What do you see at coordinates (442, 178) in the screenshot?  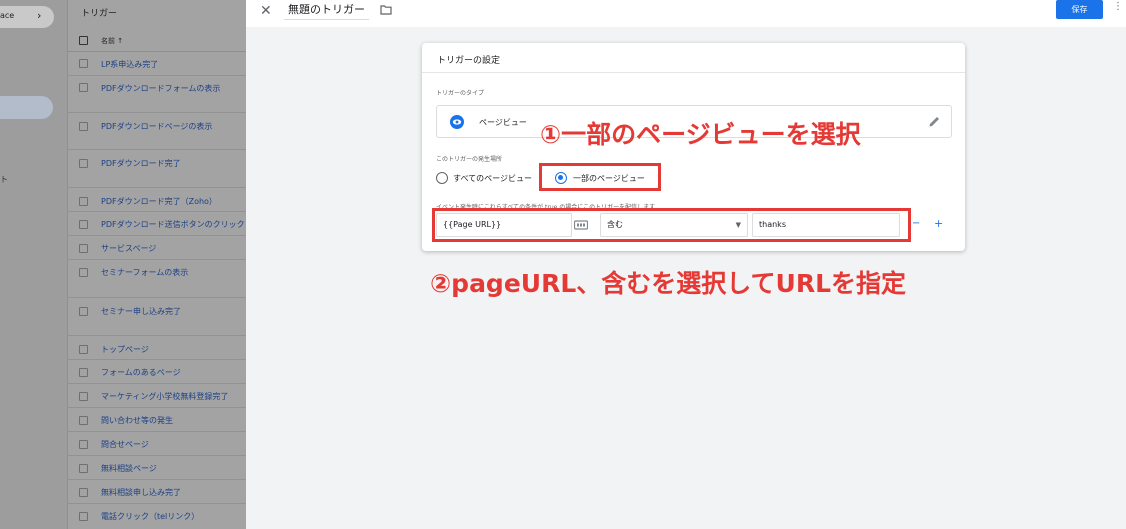 I see `radio-all-pageviews` at bounding box center [442, 178].